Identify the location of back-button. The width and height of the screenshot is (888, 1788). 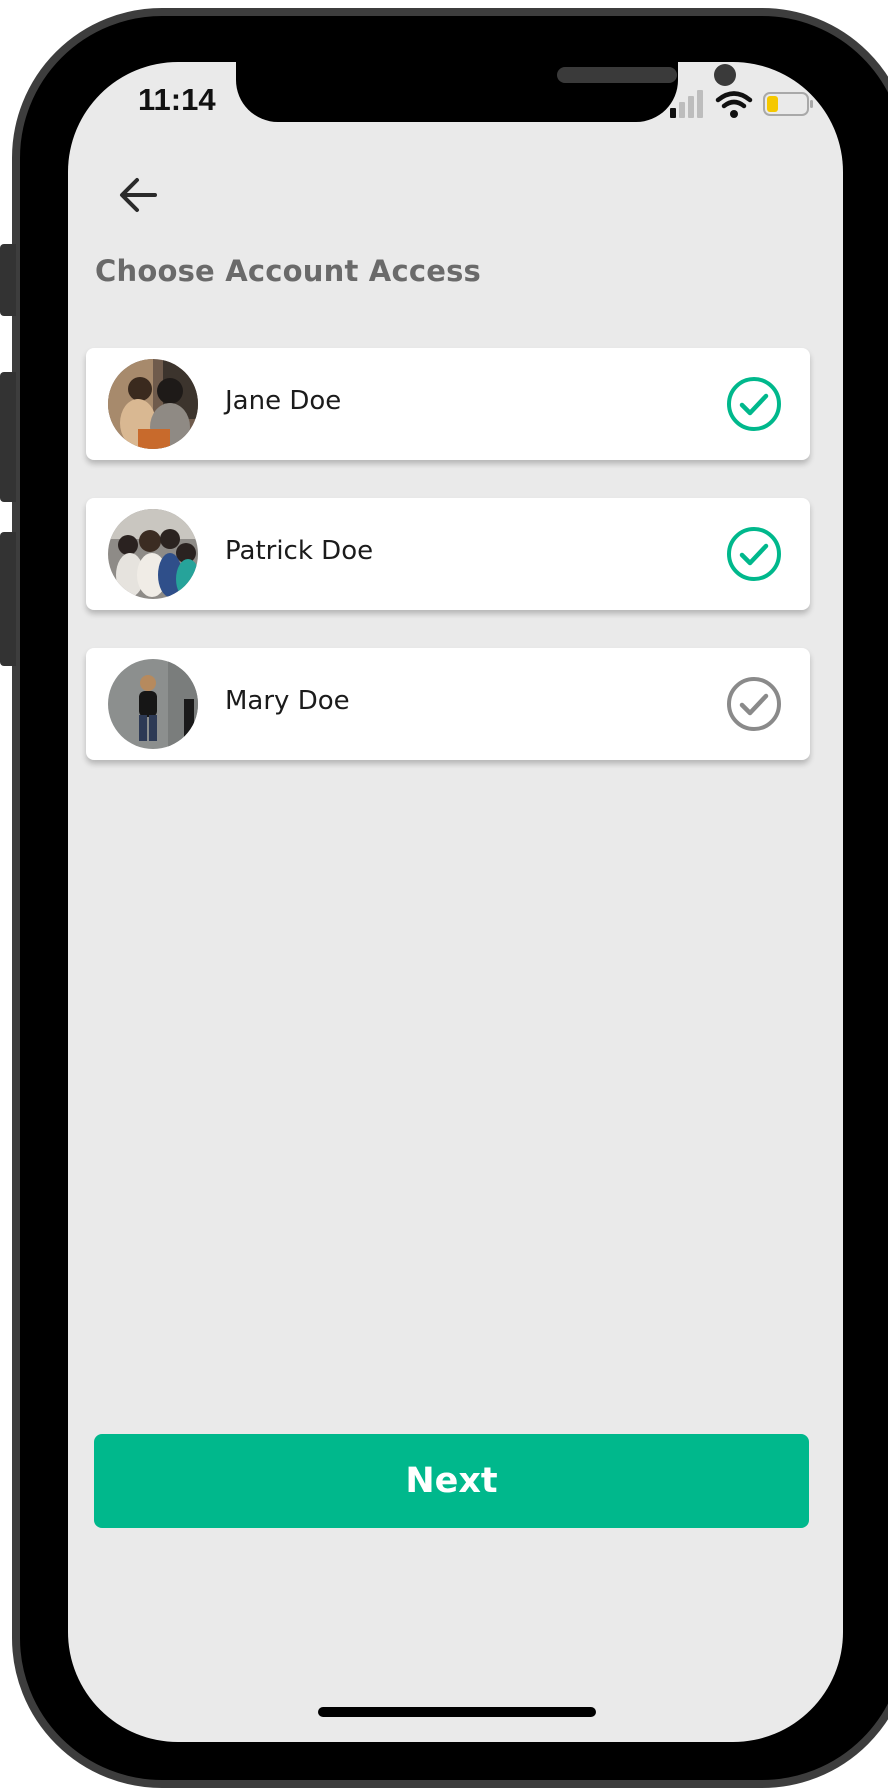
(138, 192).